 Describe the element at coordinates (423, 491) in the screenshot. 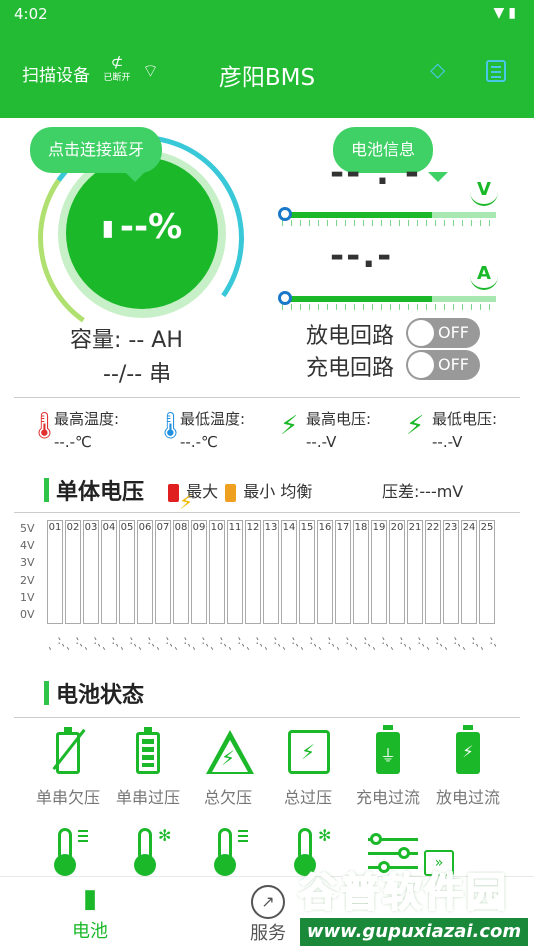

I see `pressure-diff: 压差:---mV` at that location.